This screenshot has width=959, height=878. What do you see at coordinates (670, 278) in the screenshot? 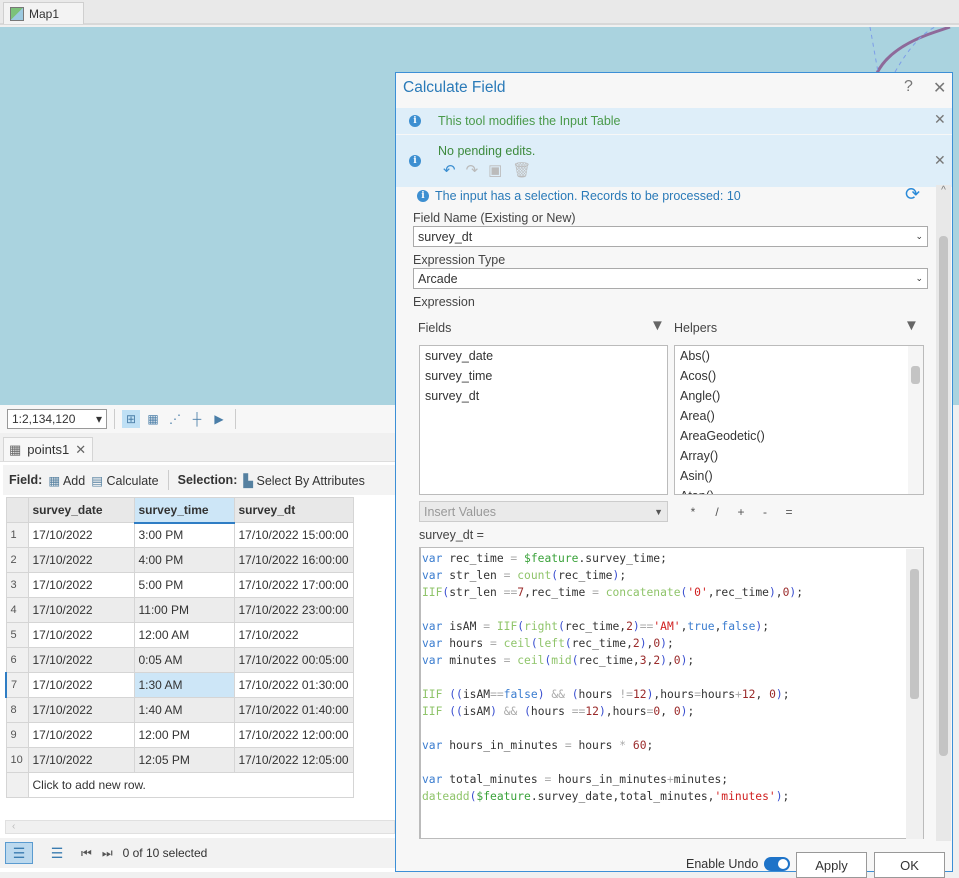
I see `expression-type-combo: Arcade ⌄` at bounding box center [670, 278].